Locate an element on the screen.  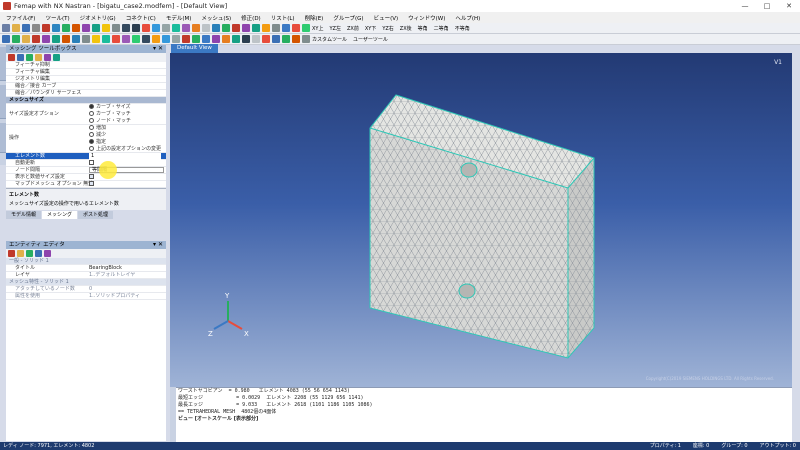
entity-add-icon is located at coordinates (20, 253).